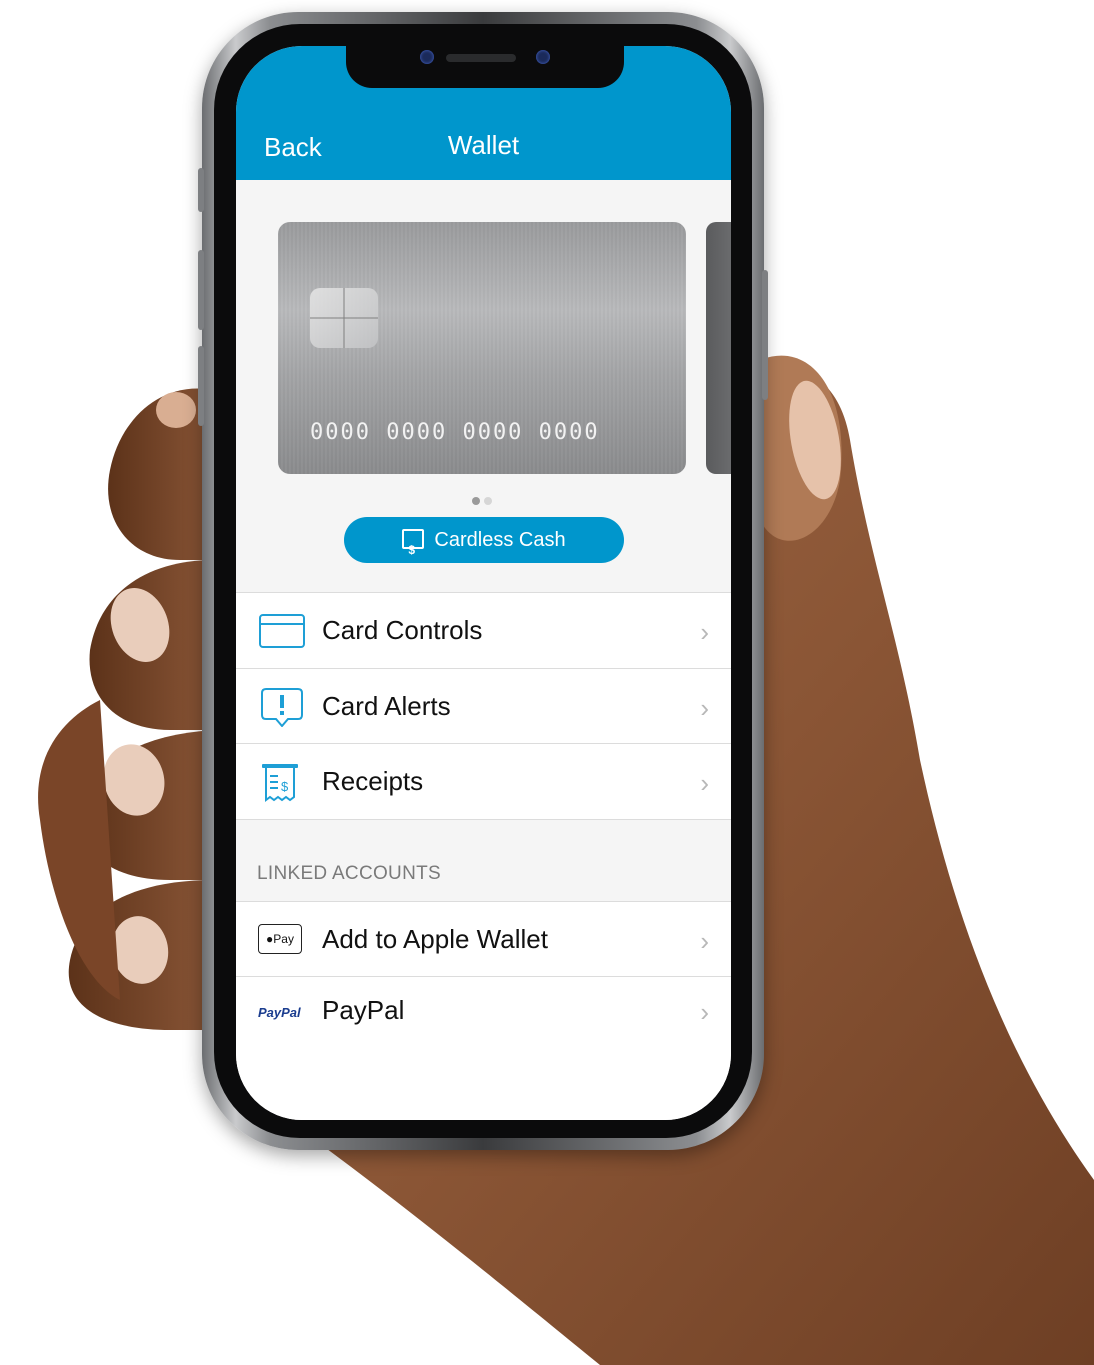 This screenshot has height=1365, width=1094. I want to click on page-title-text: Wallet, so click(483, 145).